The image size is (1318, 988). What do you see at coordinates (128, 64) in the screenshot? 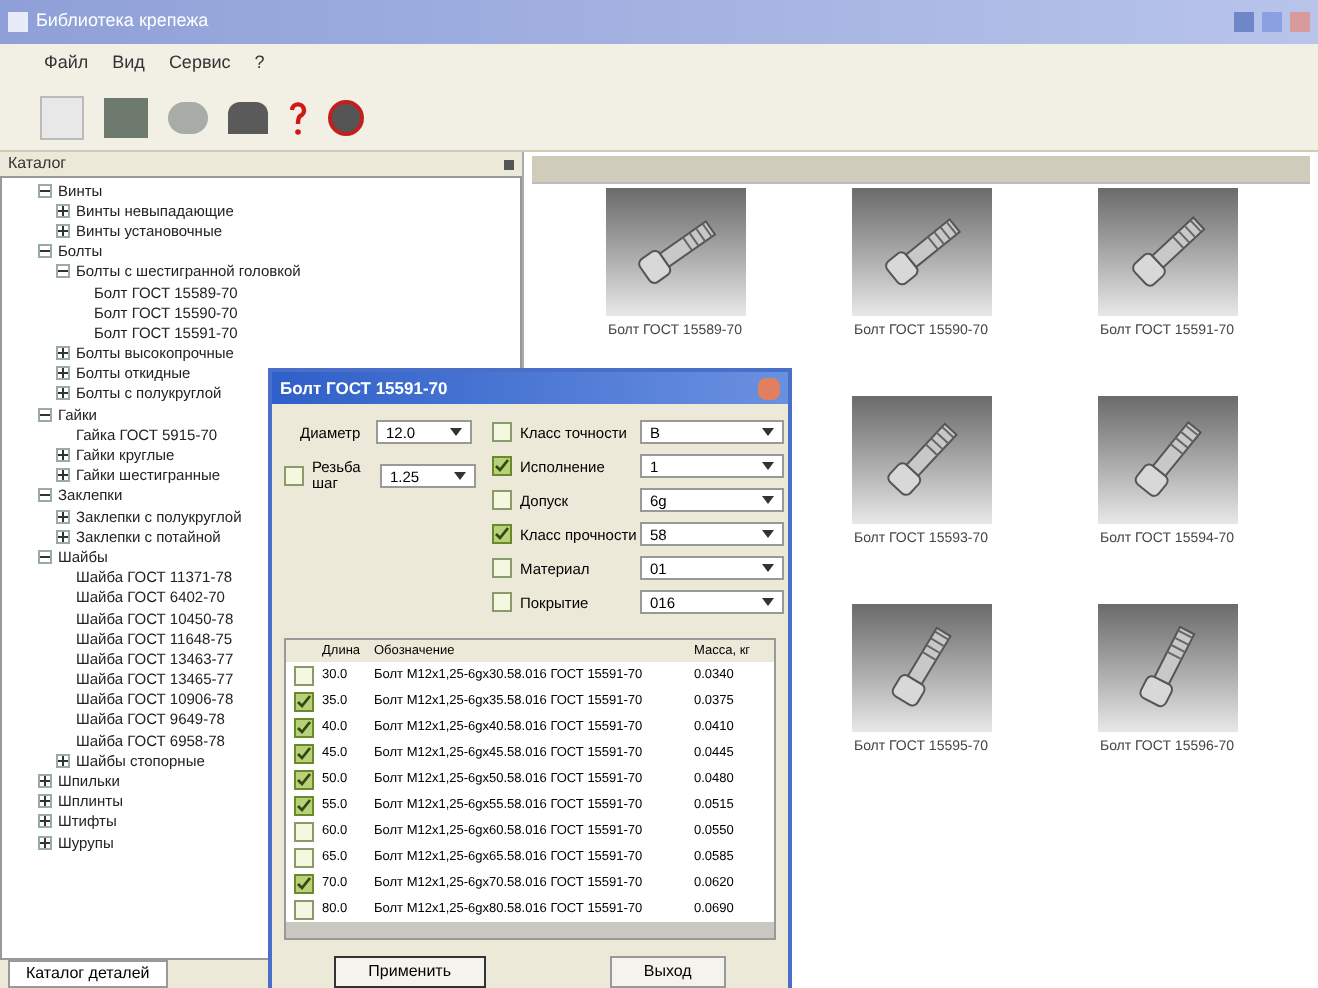
I see `menu-item: Вид` at bounding box center [128, 64].